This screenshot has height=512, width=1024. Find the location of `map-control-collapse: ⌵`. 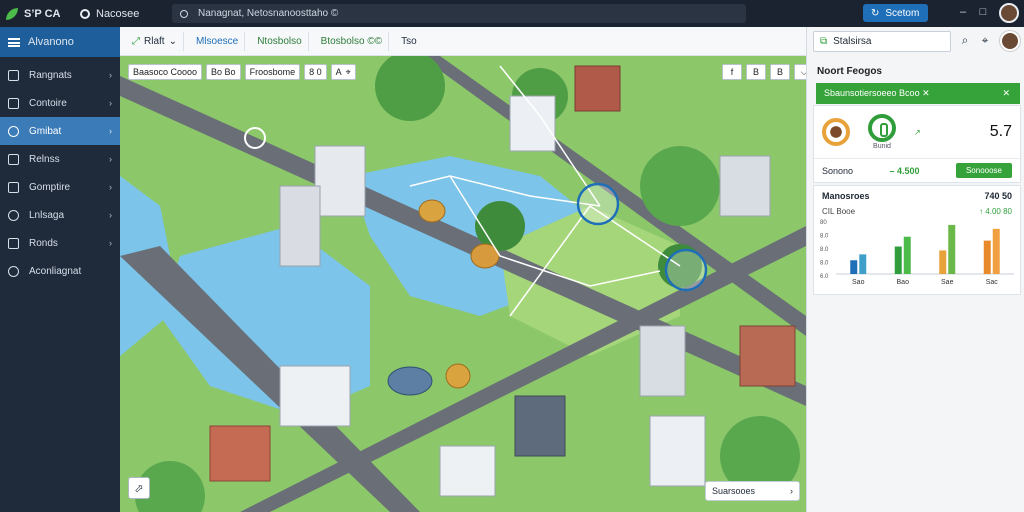

map-control-collapse: ⌵ is located at coordinates (800, 72).